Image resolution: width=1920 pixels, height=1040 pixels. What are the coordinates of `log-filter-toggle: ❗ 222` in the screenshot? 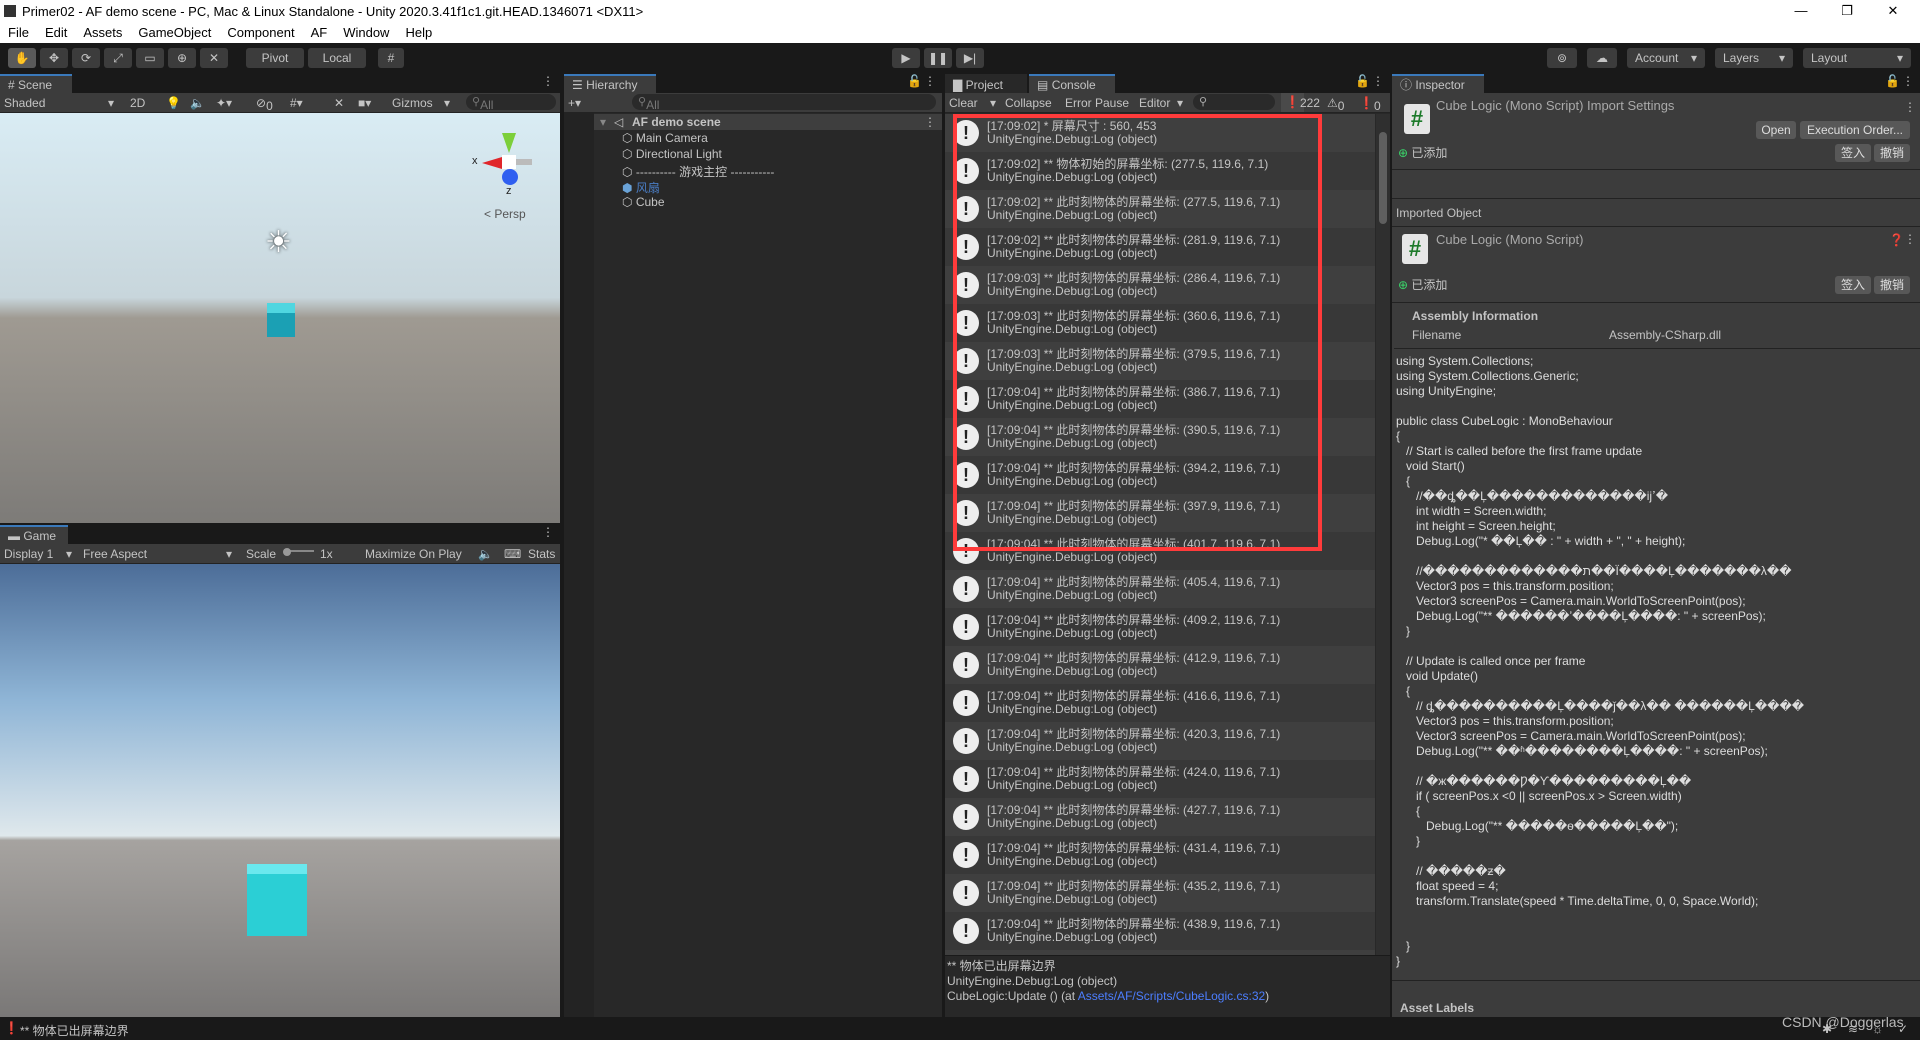 It's located at (1300, 102).